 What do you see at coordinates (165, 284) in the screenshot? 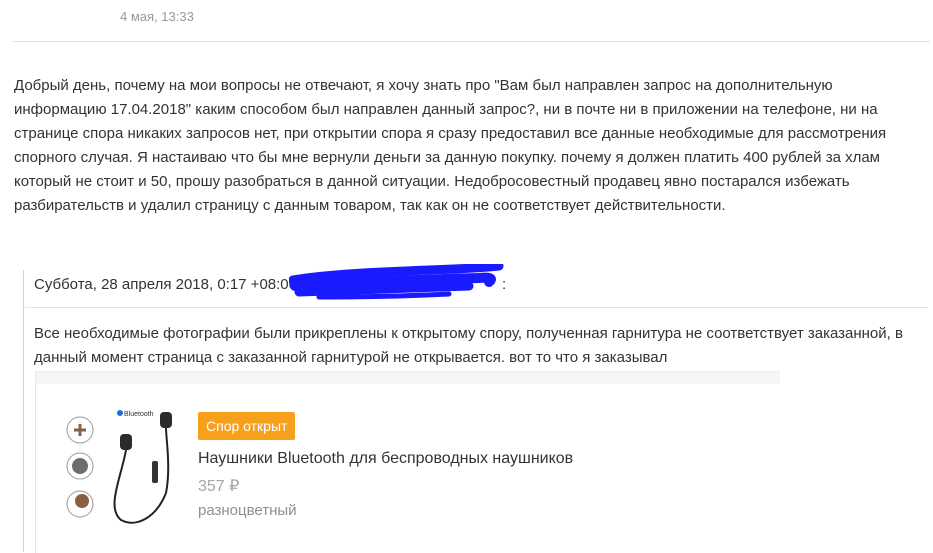
I see `quote-header-date: Суббота, 28 апреля 2018, 0:17 +08:00` at bounding box center [165, 284].